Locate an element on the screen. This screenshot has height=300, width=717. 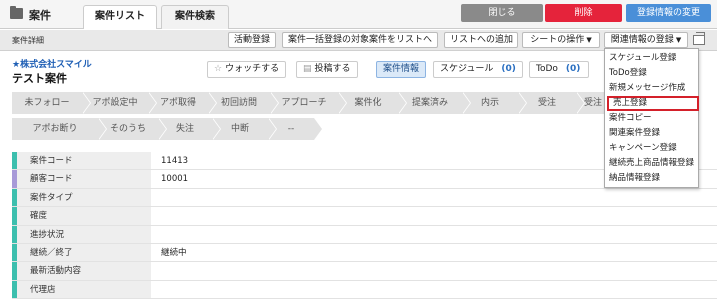
record-title: テスト案件 is located at coordinates (39, 78).